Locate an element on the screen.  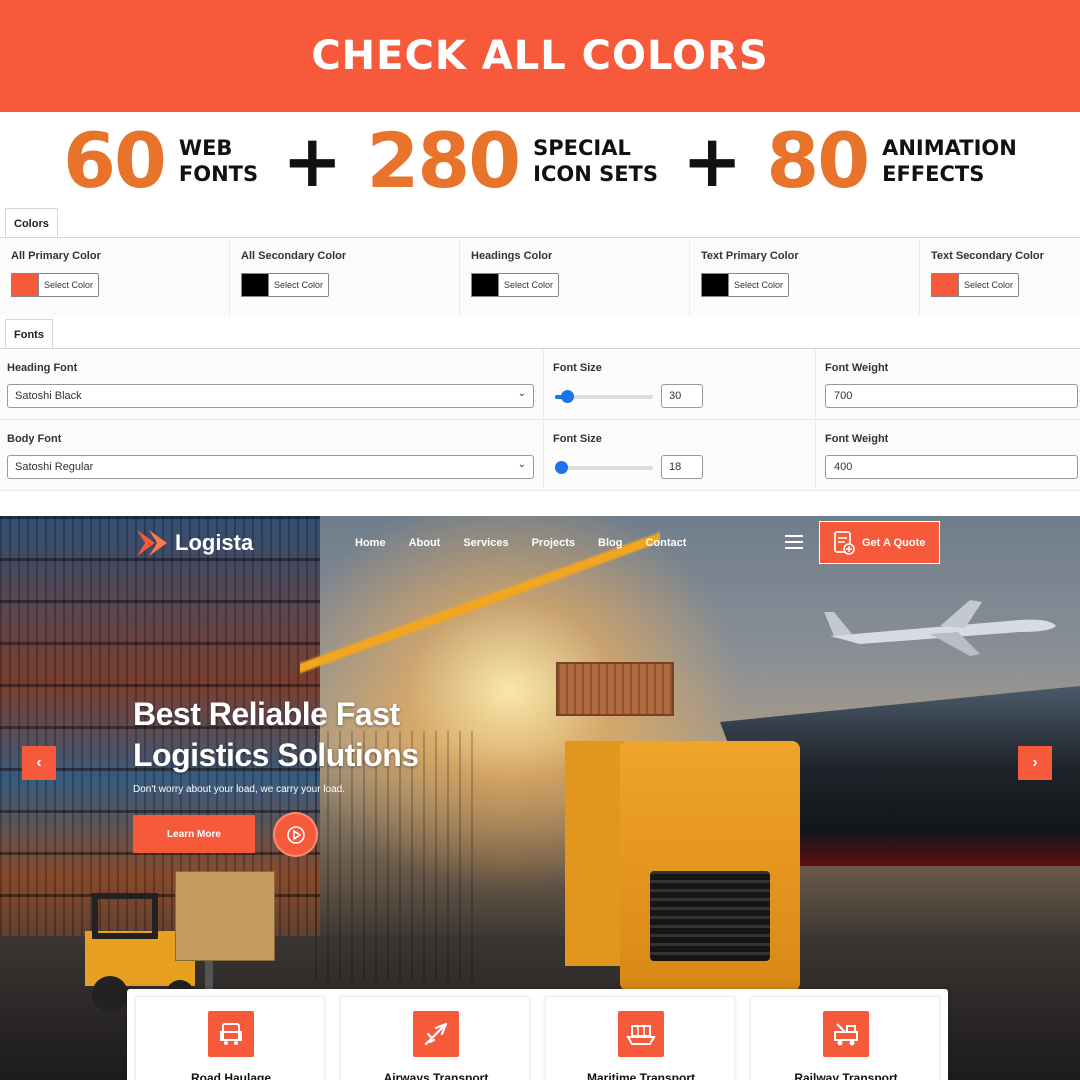
logo-chevron-icon is located at coordinates (152, 543).